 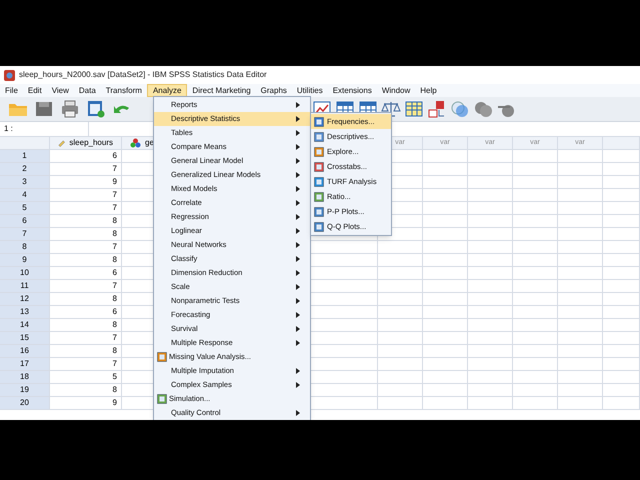 I want to click on window-title: sleep_hours_N2000.sav [DataSet2] - IBM SPSS Statistics Data Editor, so click(x=143, y=75).